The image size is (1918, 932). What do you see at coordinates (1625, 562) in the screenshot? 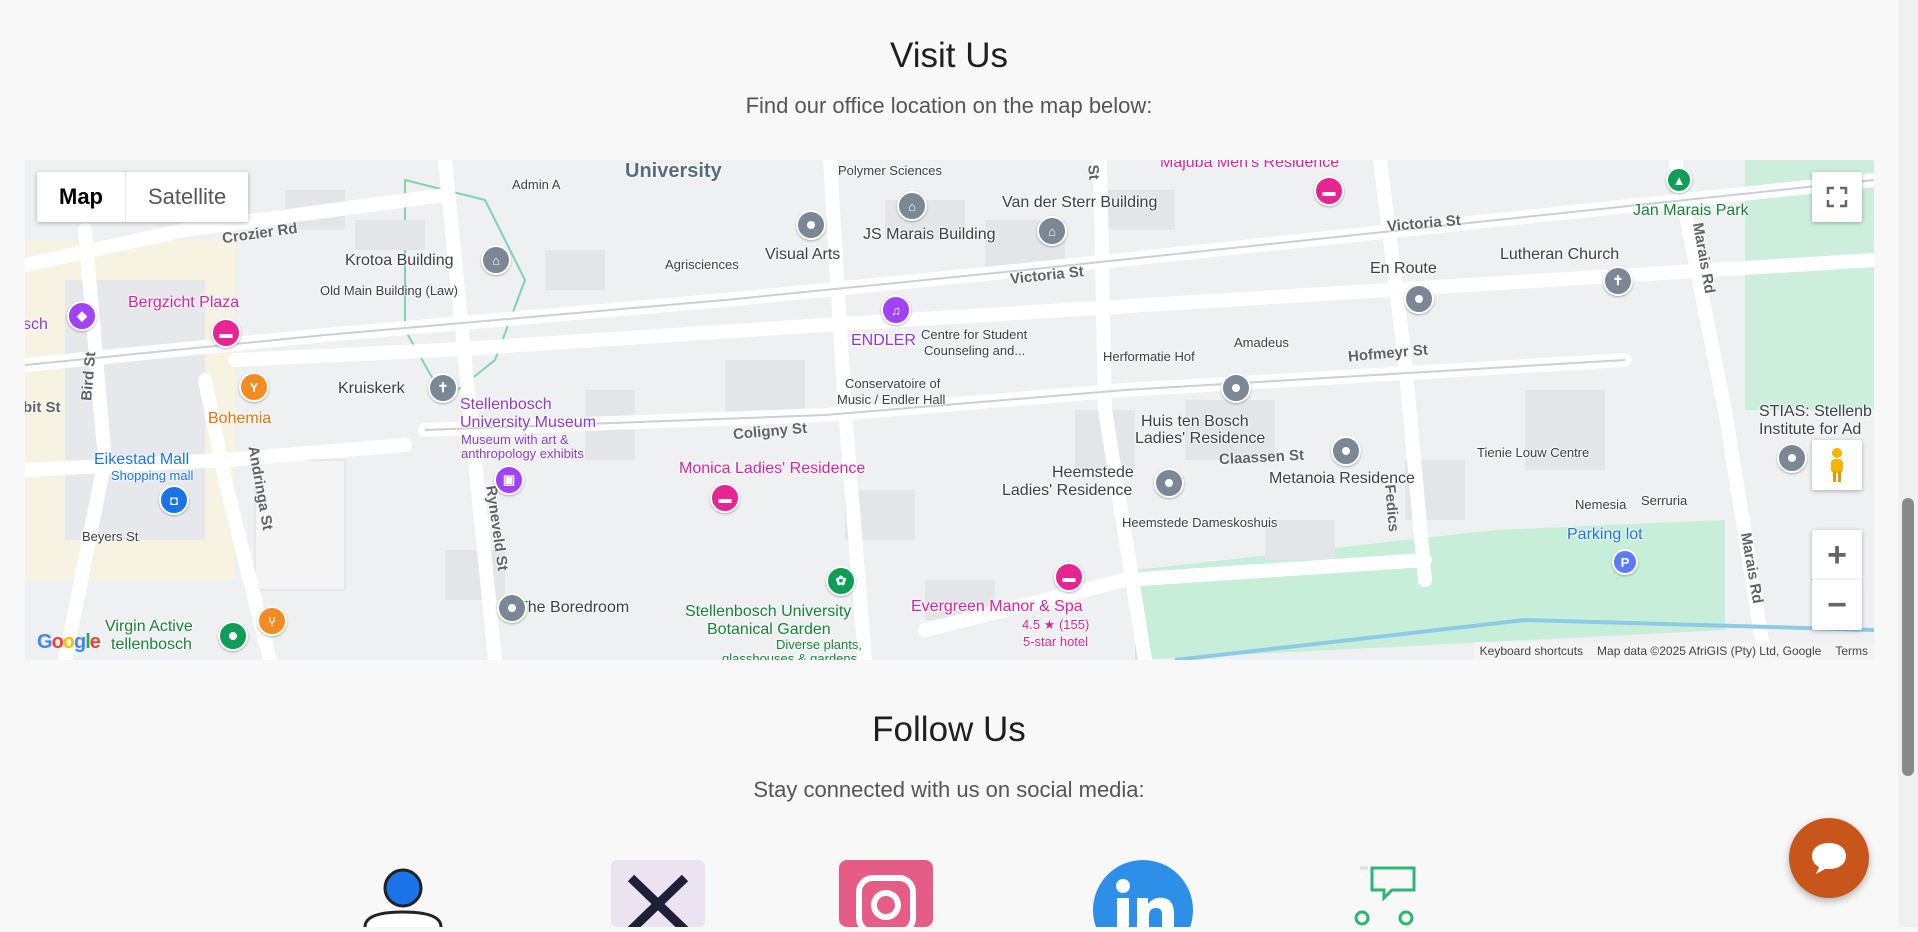
I see `parking-pin-icon: P` at bounding box center [1625, 562].